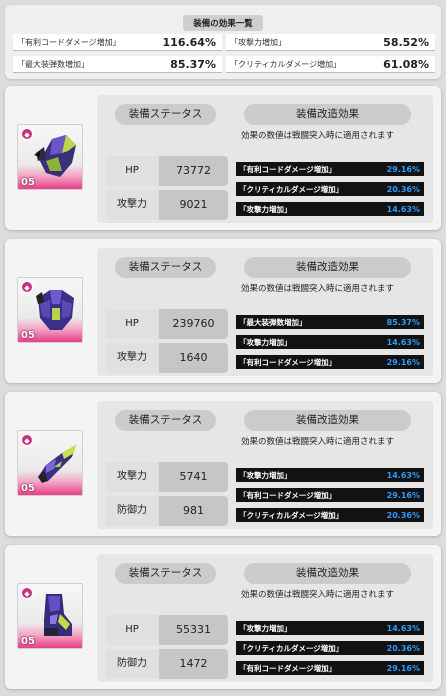  Describe the element at coordinates (273, 322) in the screenshot. I see `effect-name: 「最大装弾数増加」` at that location.